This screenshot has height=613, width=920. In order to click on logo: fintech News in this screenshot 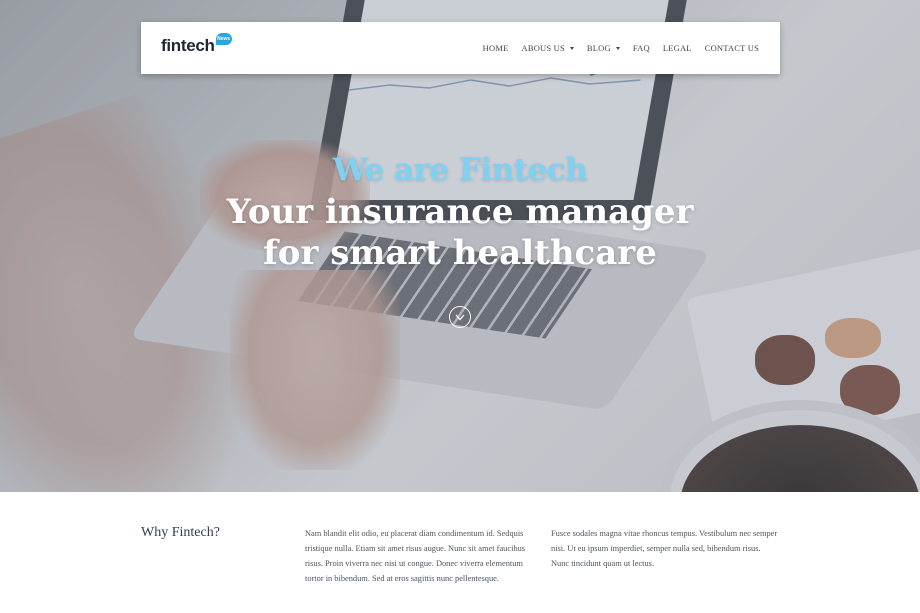, I will do `click(196, 44)`.